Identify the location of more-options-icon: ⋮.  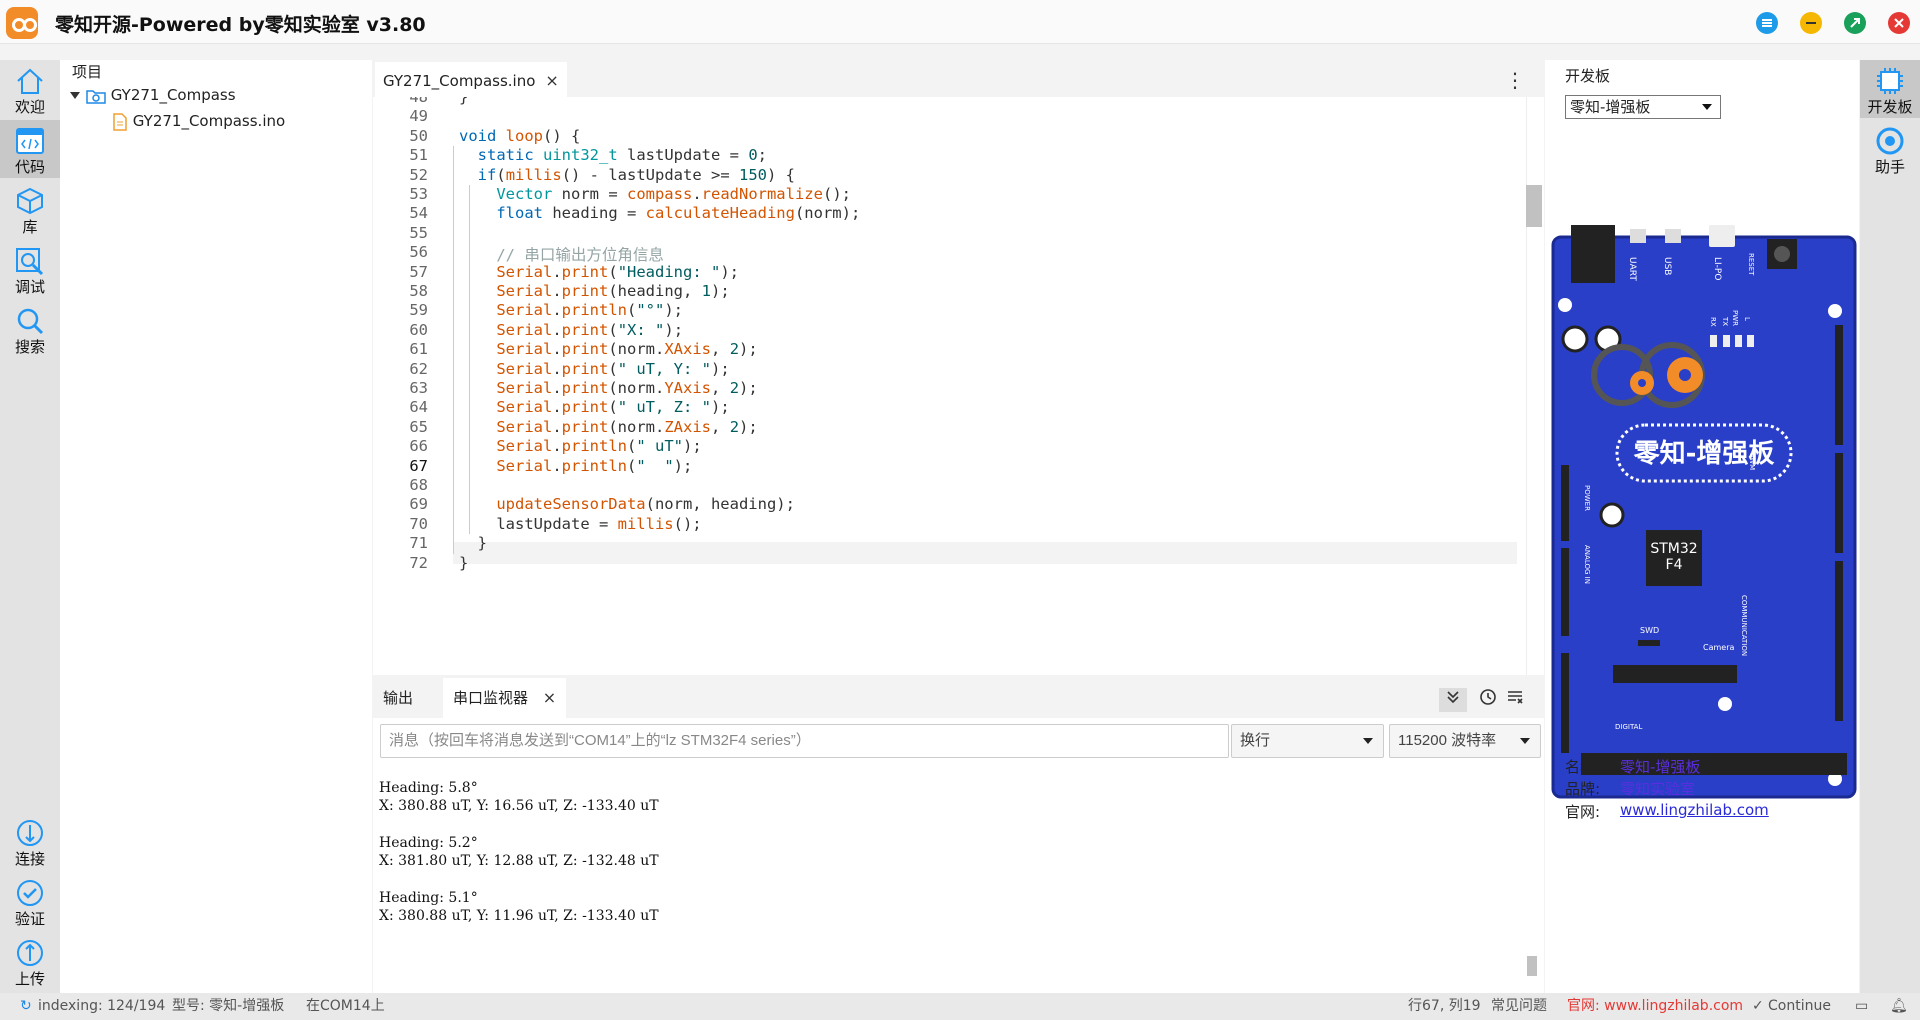
(1515, 80).